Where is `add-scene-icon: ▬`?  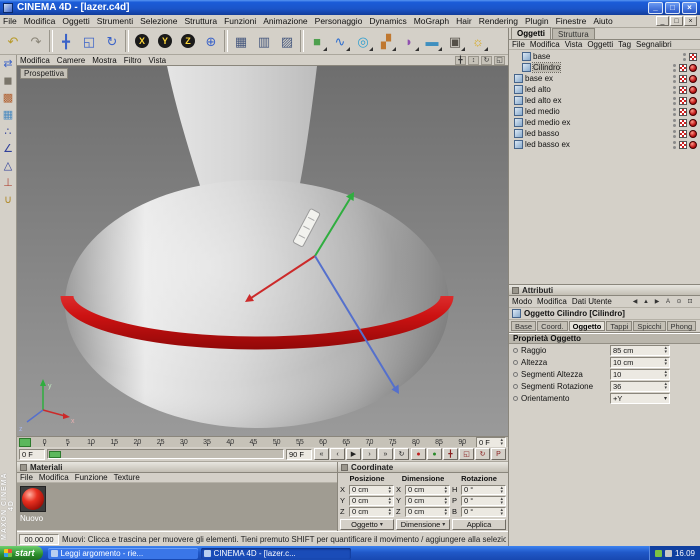 add-scene-icon: ▬ is located at coordinates (432, 41).